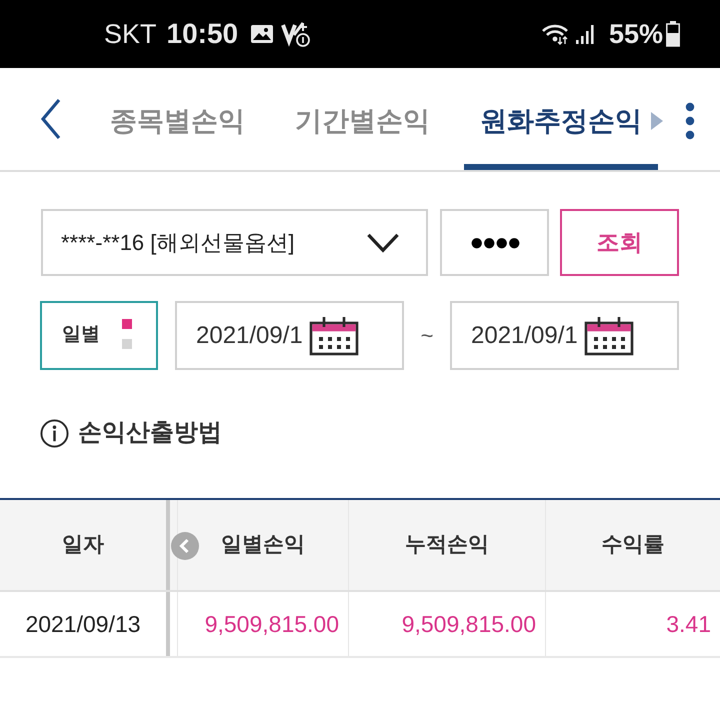 This screenshot has width=720, height=708. I want to click on column-header: 누적손익, so click(446, 545).